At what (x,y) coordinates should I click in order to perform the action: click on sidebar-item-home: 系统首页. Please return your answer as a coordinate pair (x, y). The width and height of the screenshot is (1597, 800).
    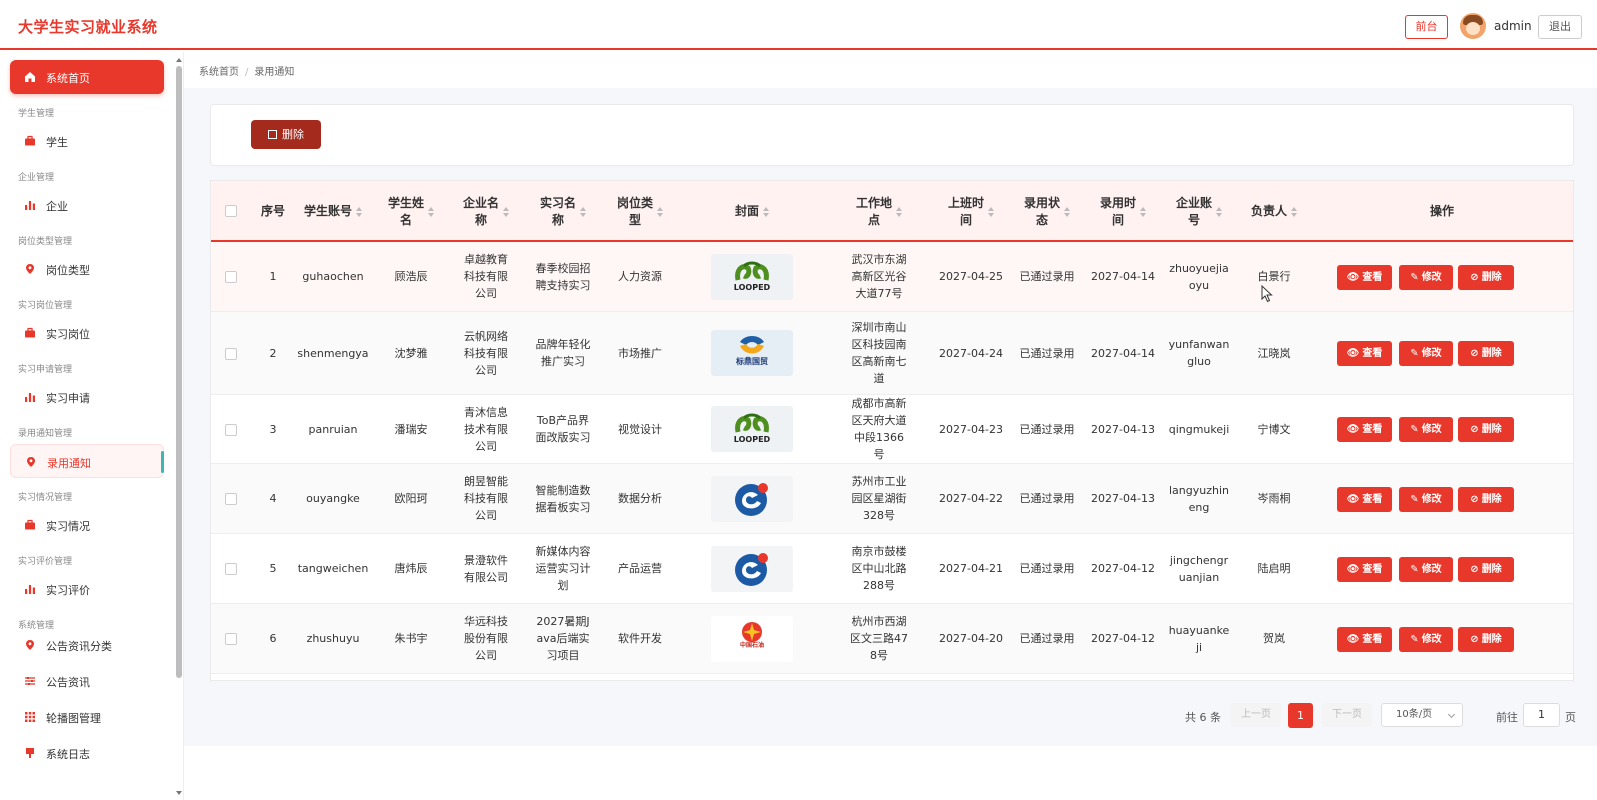
    Looking at the image, I should click on (87, 77).